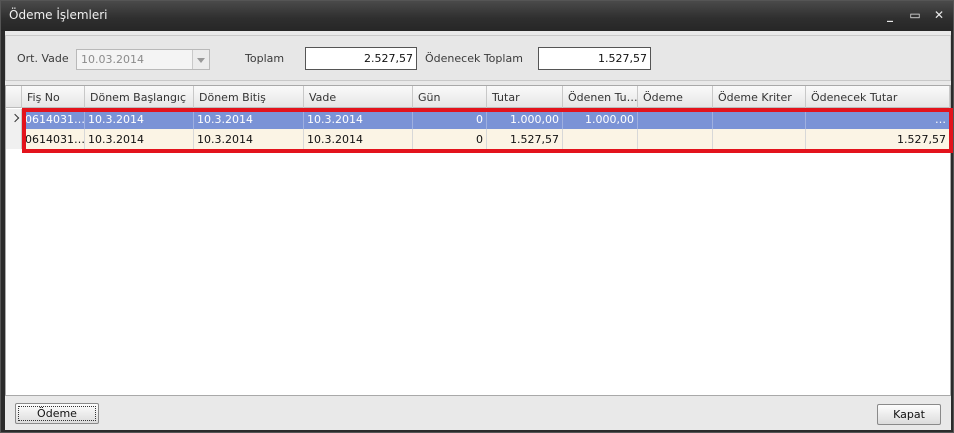 The width and height of the screenshot is (954, 433). I want to click on row-indicator-header, so click(14, 97).